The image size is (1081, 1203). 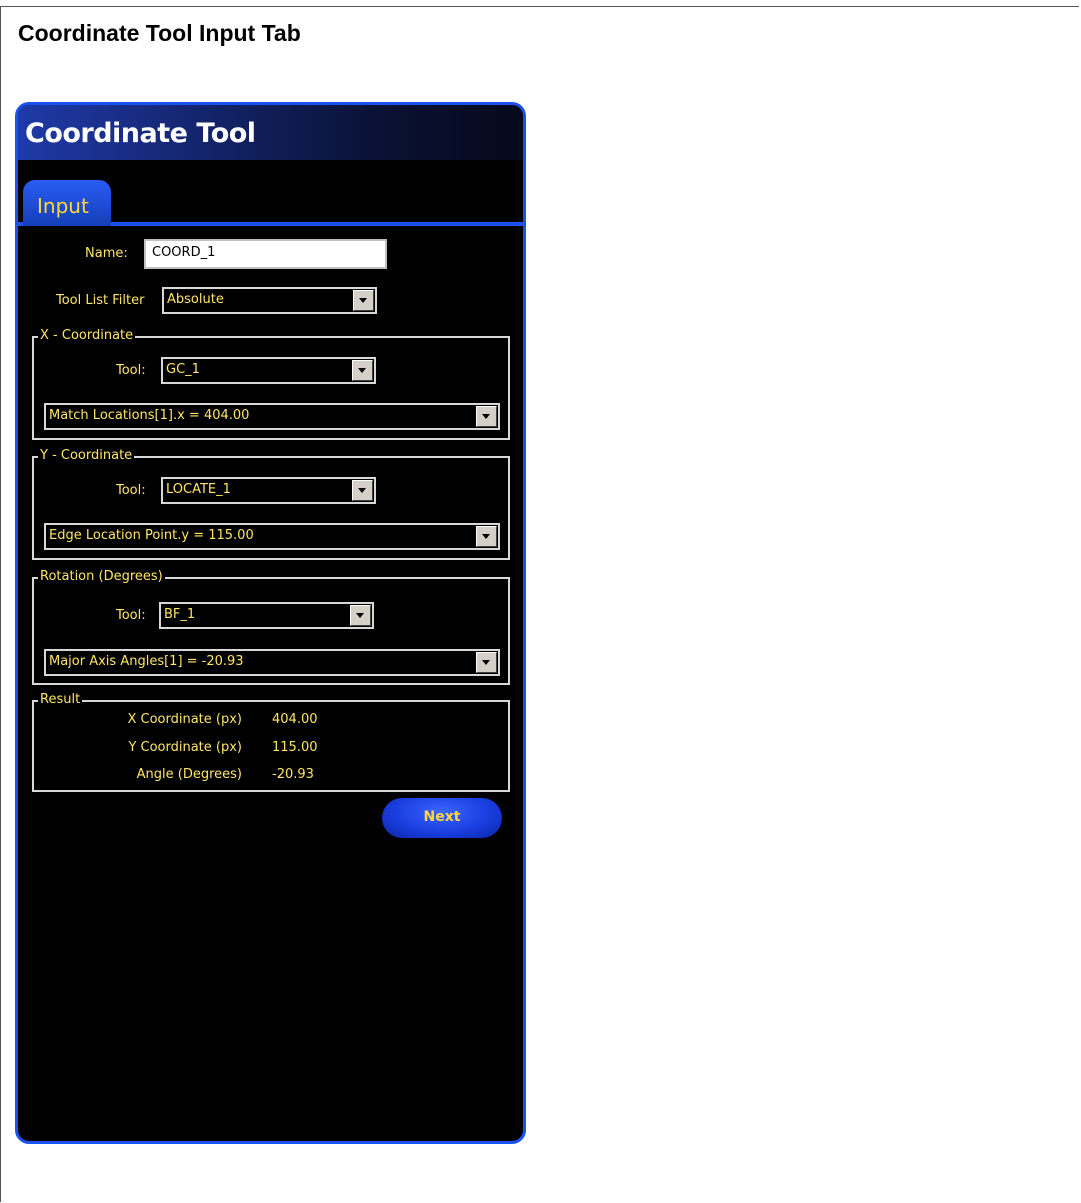 I want to click on tab-input-label: Input, so click(x=63, y=206).